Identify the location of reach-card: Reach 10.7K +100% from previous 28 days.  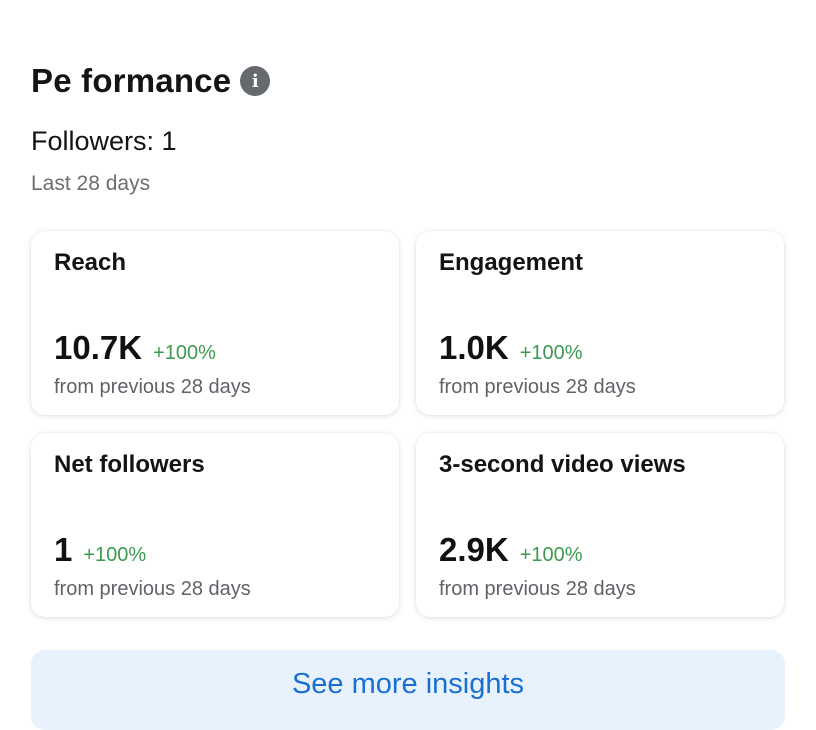
(215, 323).